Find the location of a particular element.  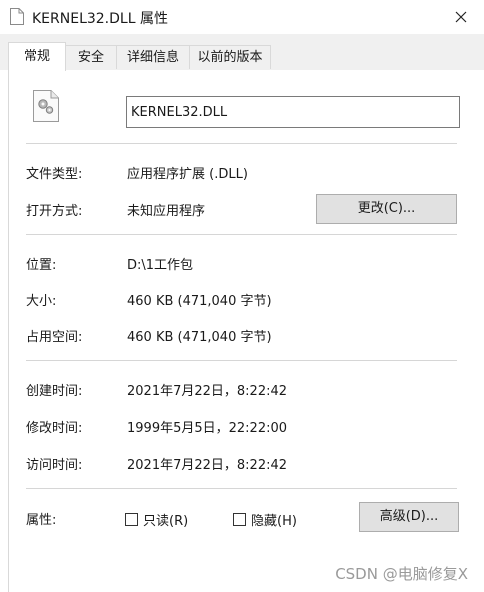

file-icon is located at coordinates (17, 16).